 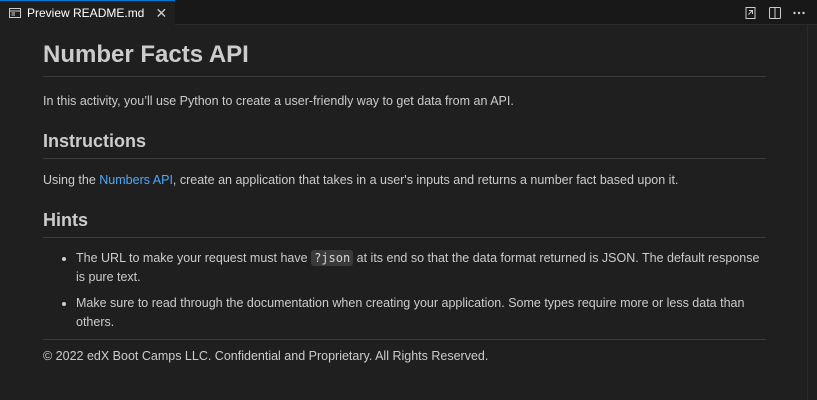 What do you see at coordinates (496, 12) in the screenshot?
I see `tab-bar-spacer` at bounding box center [496, 12].